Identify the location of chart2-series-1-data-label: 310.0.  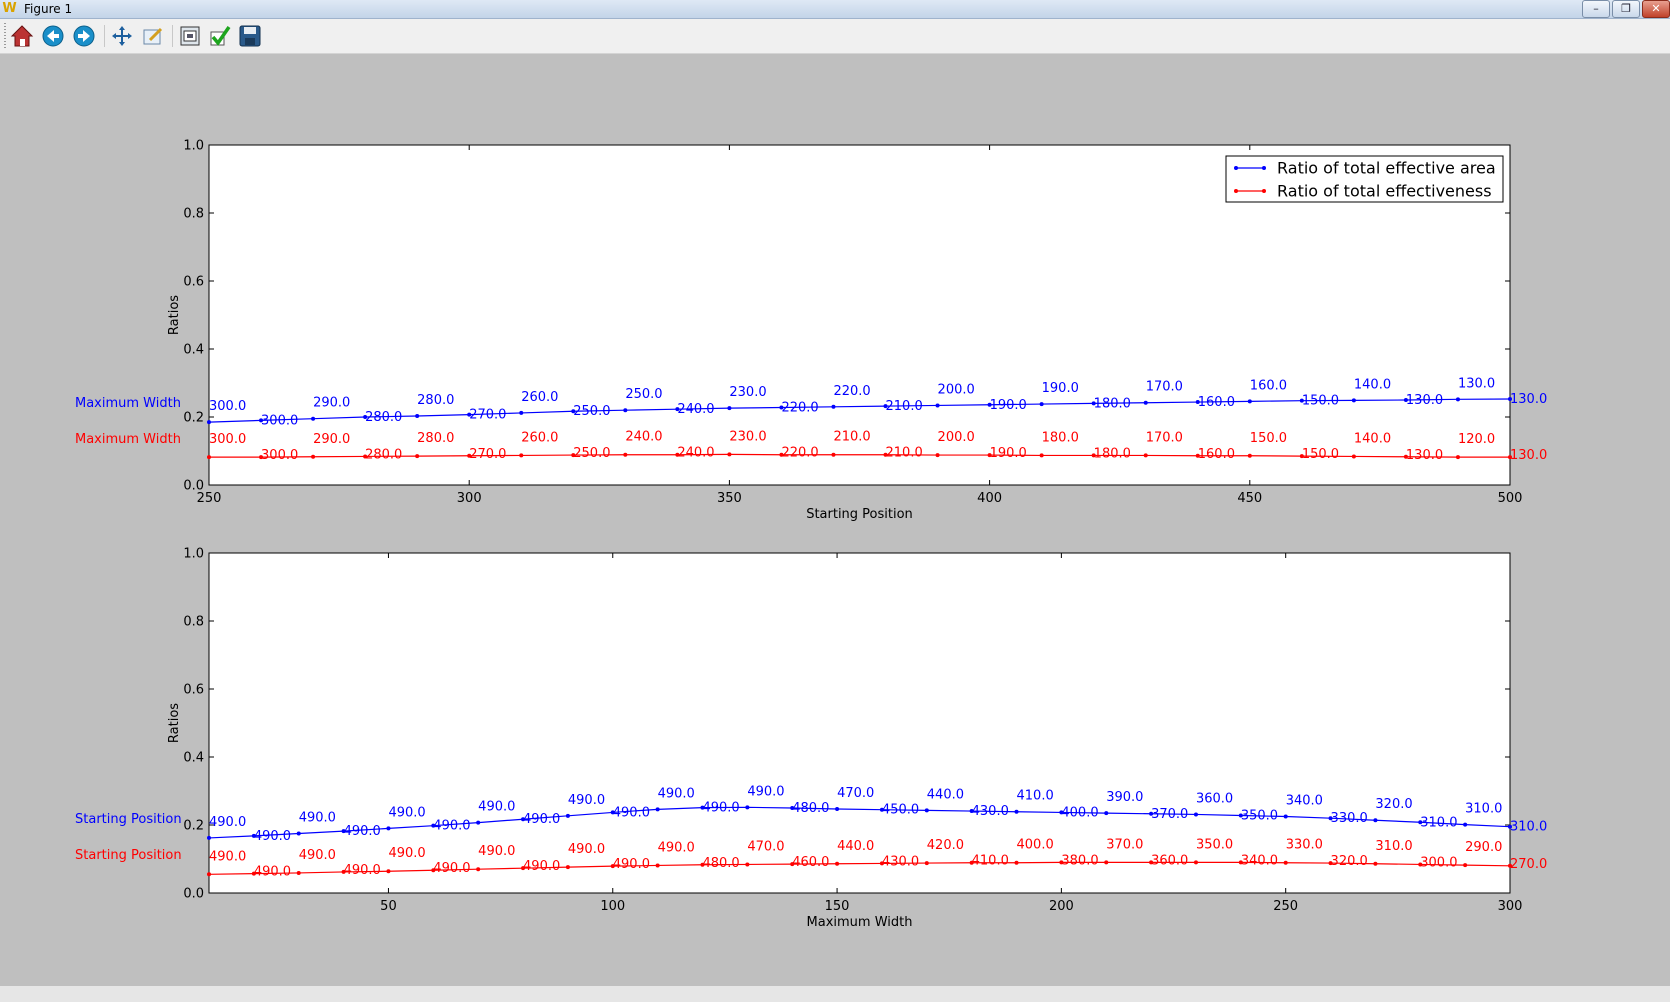
(1483, 809).